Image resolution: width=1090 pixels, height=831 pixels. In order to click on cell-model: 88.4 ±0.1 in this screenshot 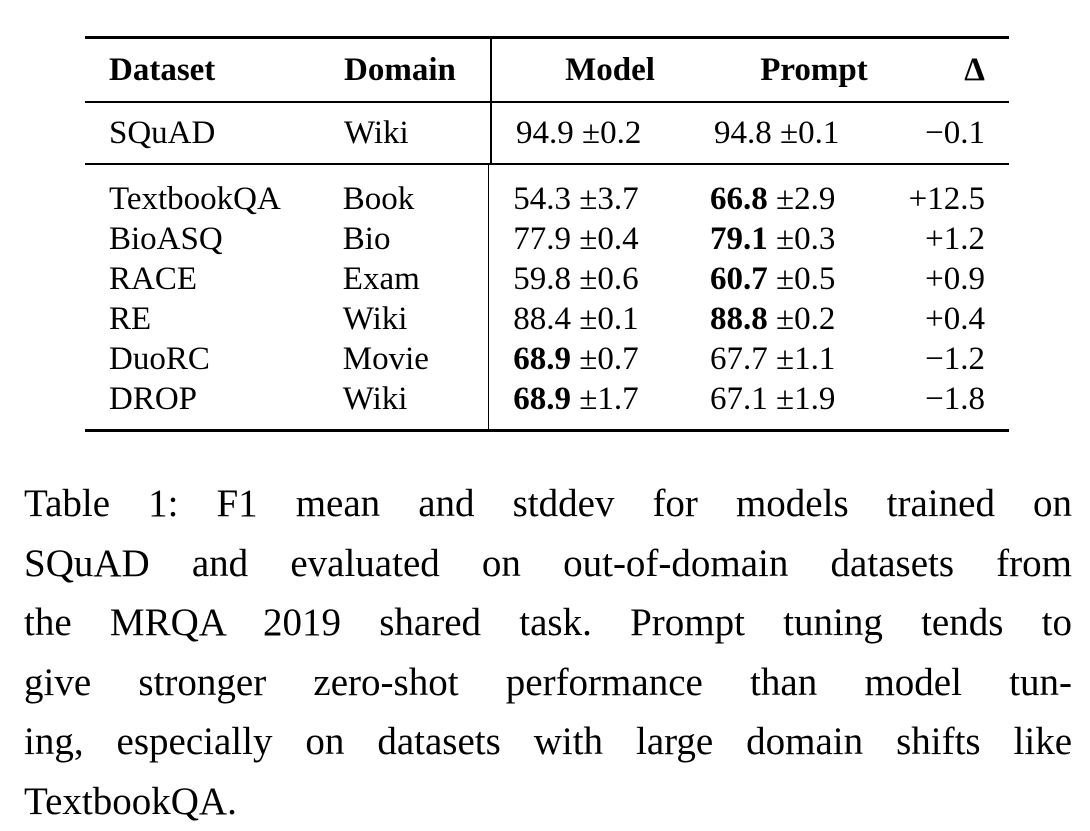, I will do `click(604, 319)`.